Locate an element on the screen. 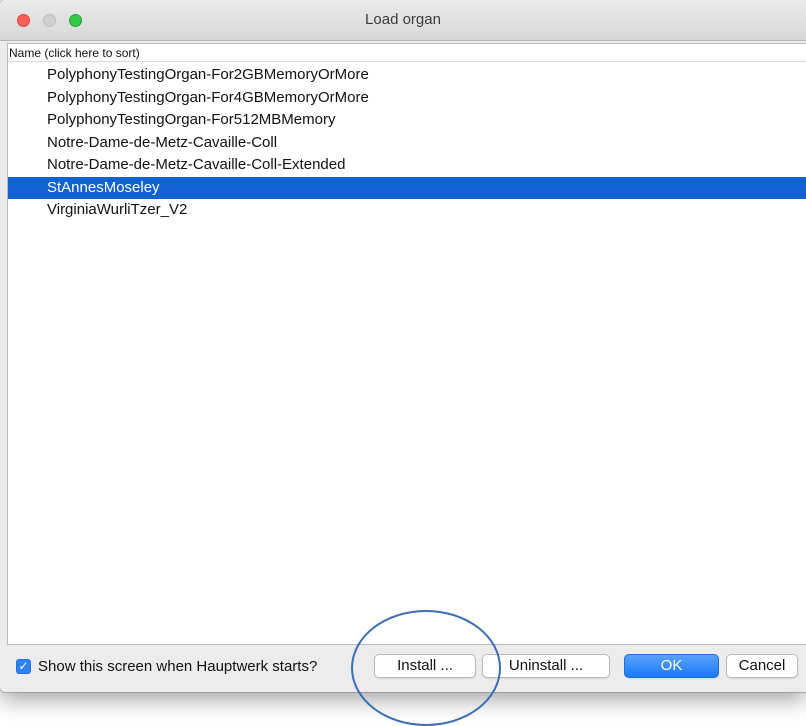  show-on-start-label: Show this screen when Hauptwerk starts? is located at coordinates (177, 666).